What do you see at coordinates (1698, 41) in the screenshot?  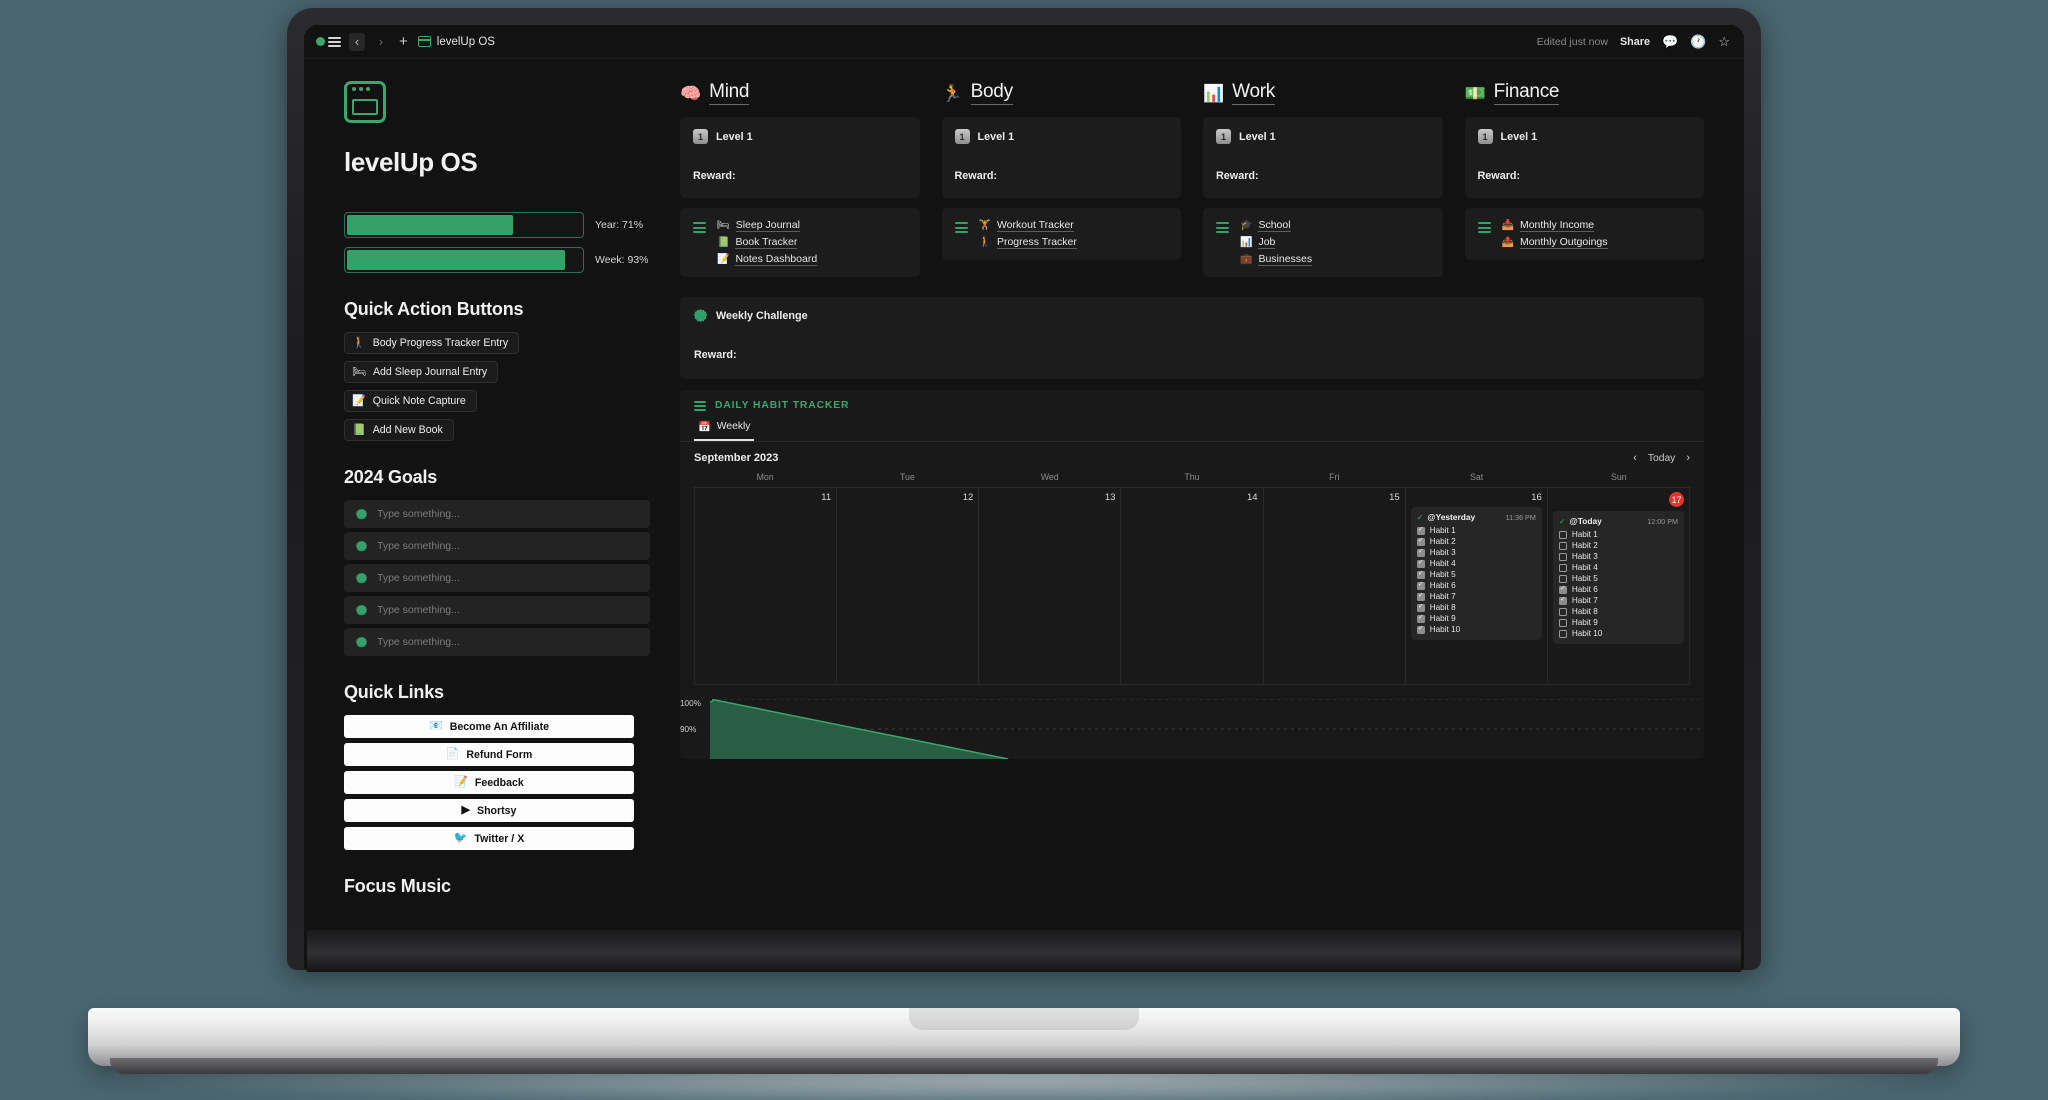 I see `history-icon: 🕐` at bounding box center [1698, 41].